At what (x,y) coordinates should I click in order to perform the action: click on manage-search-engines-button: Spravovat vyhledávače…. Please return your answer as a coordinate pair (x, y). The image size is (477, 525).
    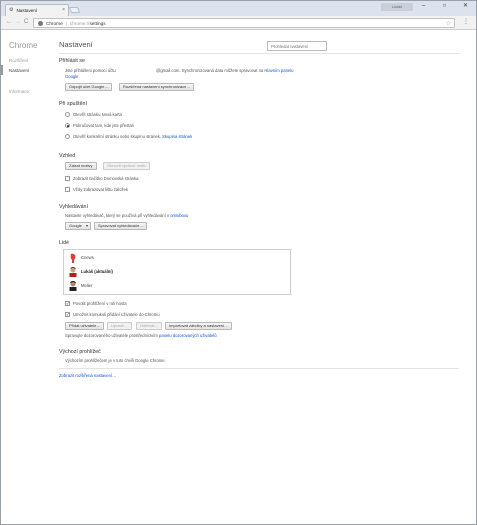
    Looking at the image, I should click on (121, 226).